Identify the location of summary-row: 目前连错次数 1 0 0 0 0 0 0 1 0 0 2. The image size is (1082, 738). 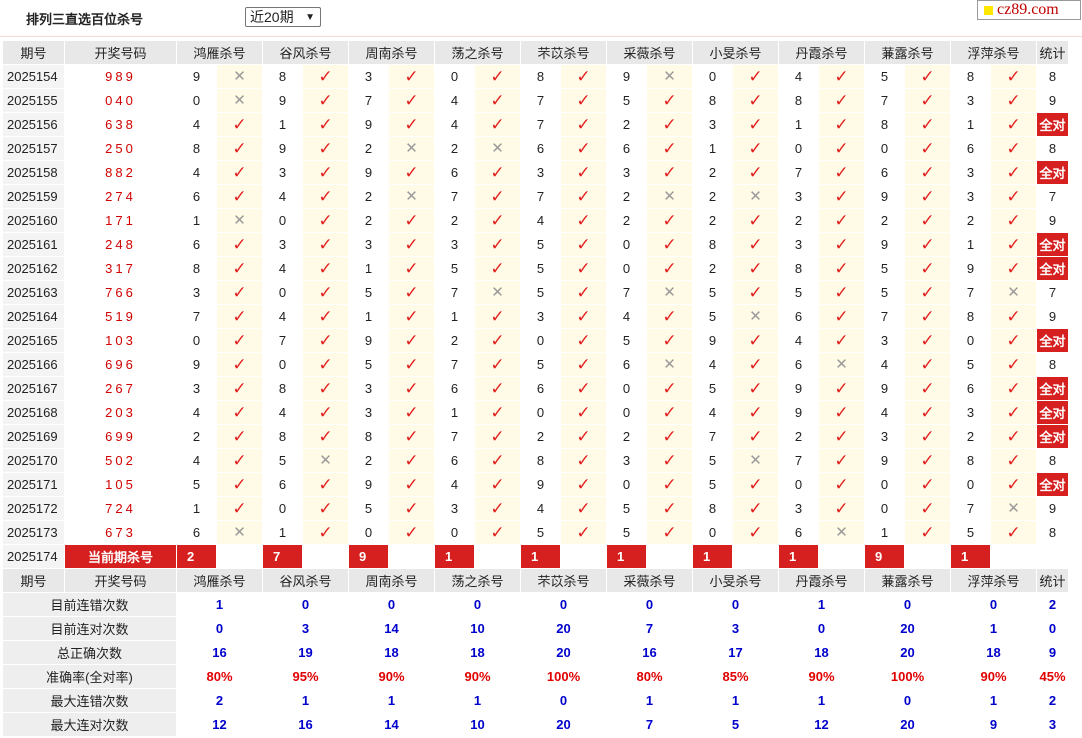
(535, 604).